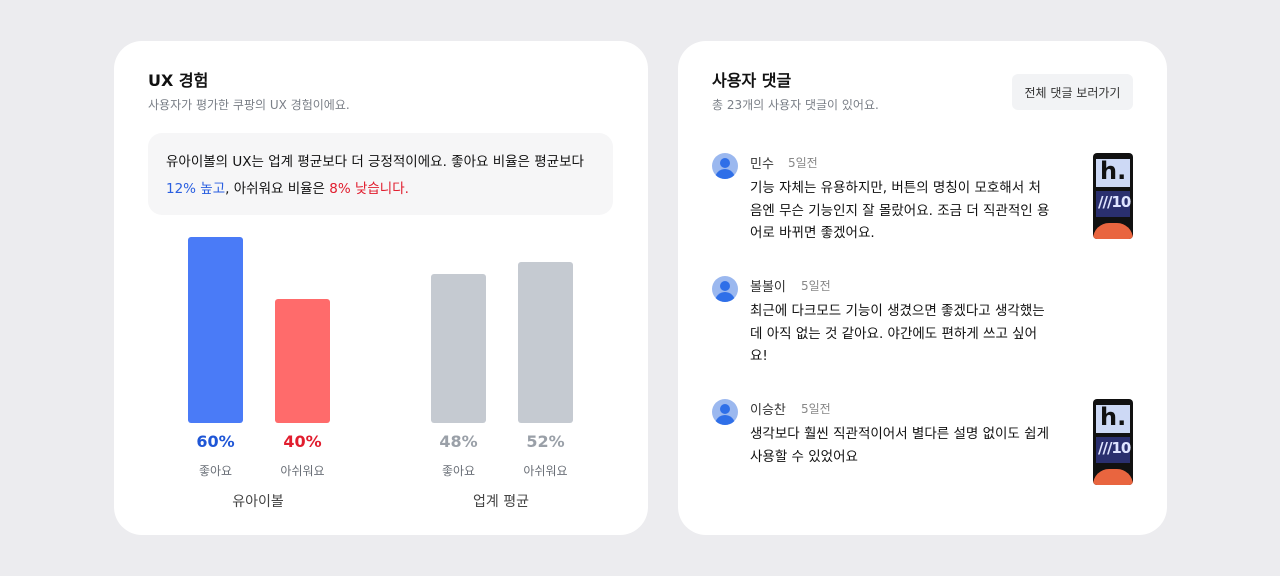 The image size is (1280, 576). I want to click on comment-author: 민수, so click(762, 164).